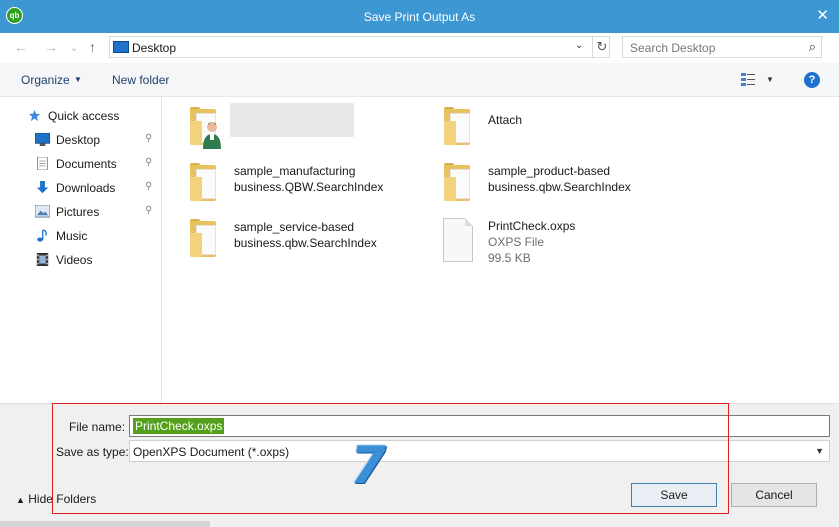 The height and width of the screenshot is (527, 839). What do you see at coordinates (292, 120) in the screenshot?
I see `redacted-folder-name` at bounding box center [292, 120].